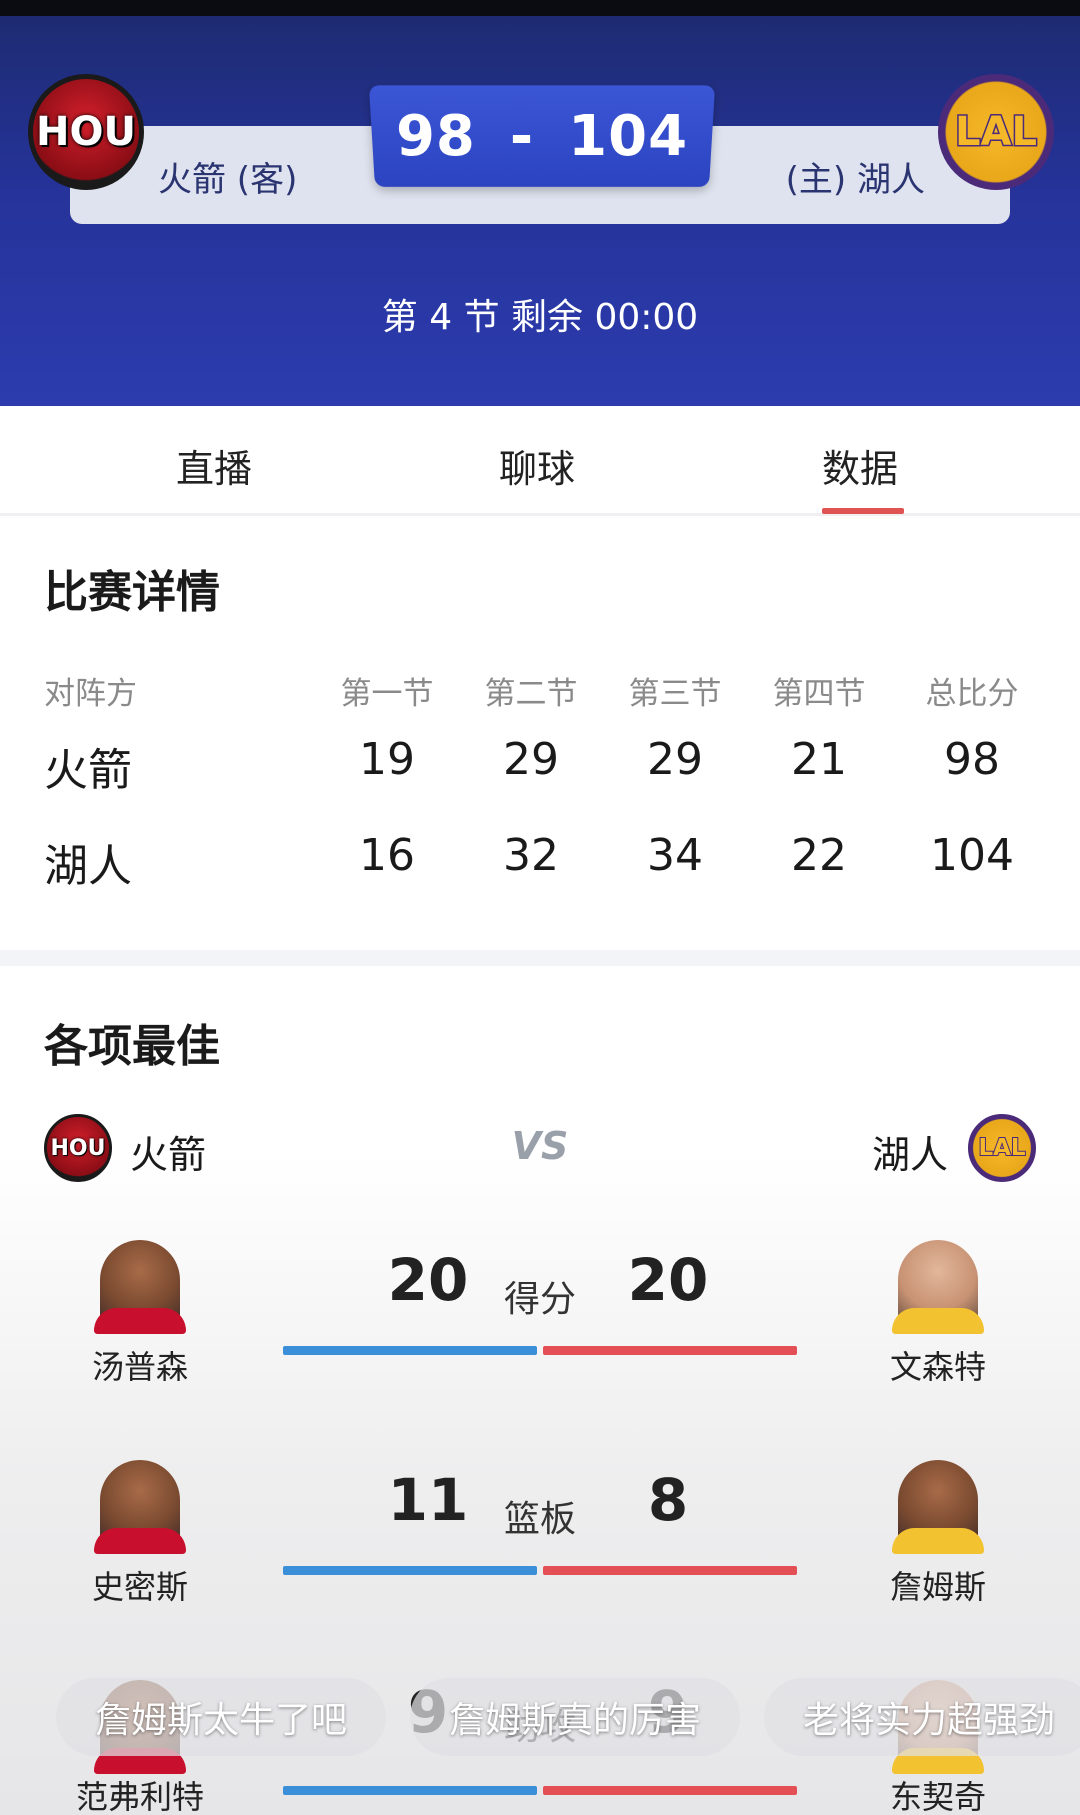 The width and height of the screenshot is (1080, 1815). I want to click on away-team-logo: HOU, so click(86, 132).